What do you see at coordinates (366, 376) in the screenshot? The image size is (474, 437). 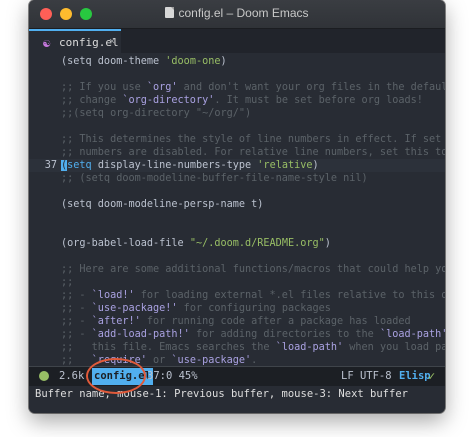 I see `file-encoding: LF UTF-8` at bounding box center [366, 376].